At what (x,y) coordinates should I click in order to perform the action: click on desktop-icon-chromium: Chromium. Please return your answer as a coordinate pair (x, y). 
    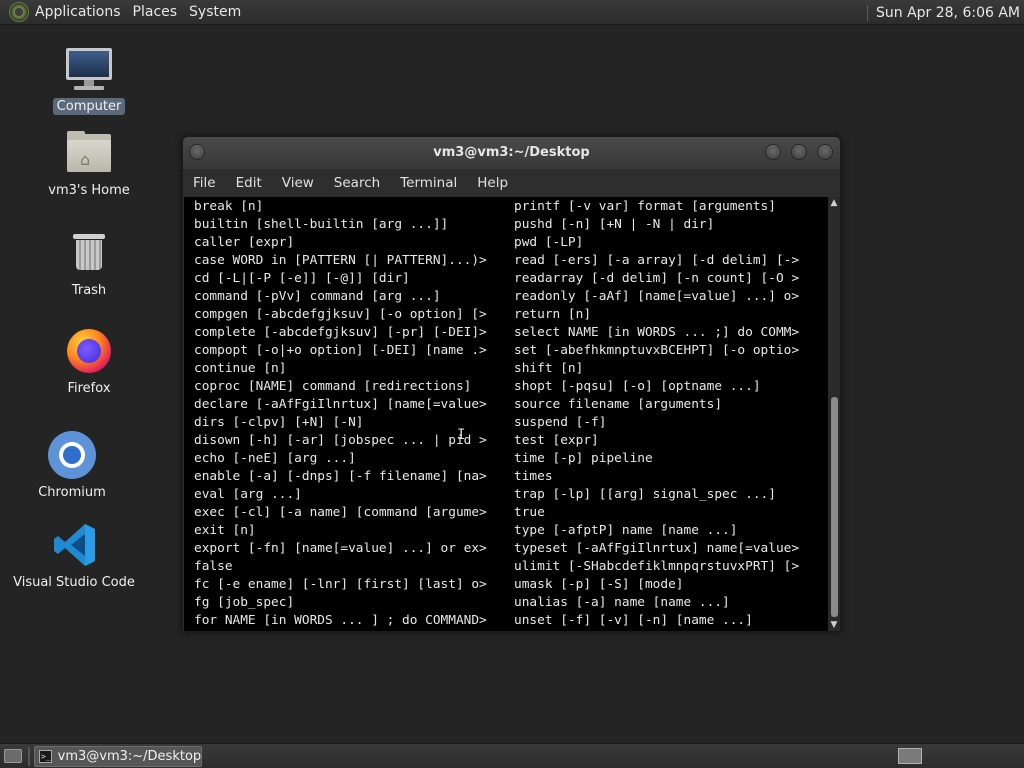
    Looking at the image, I should click on (72, 465).